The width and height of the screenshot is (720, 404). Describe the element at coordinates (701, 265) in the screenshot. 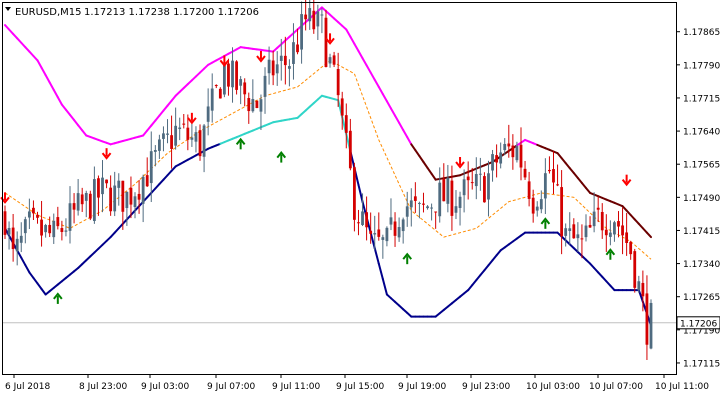

I see `y-tick-label: 1.17340` at that location.